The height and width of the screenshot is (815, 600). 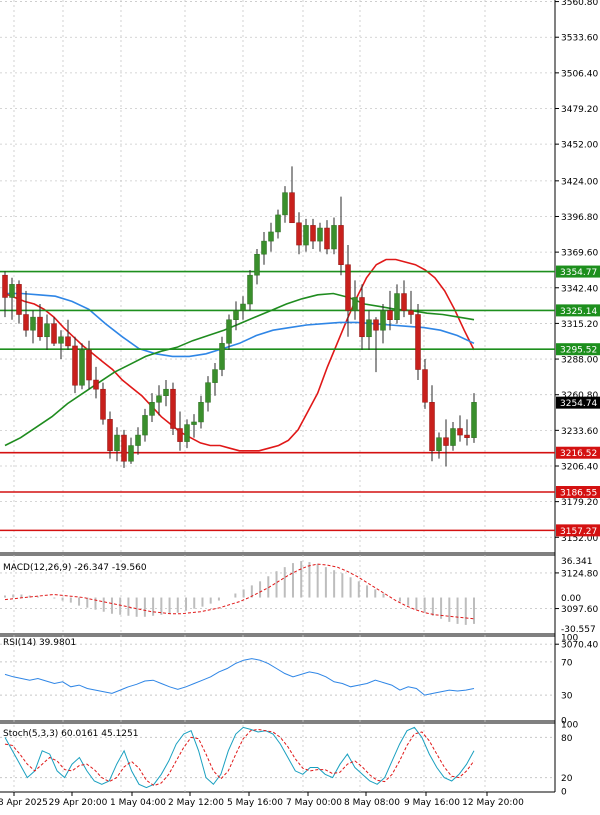 What do you see at coordinates (578, 493) in the screenshot?
I see `level-tag-label: 3186.55` at bounding box center [578, 493].